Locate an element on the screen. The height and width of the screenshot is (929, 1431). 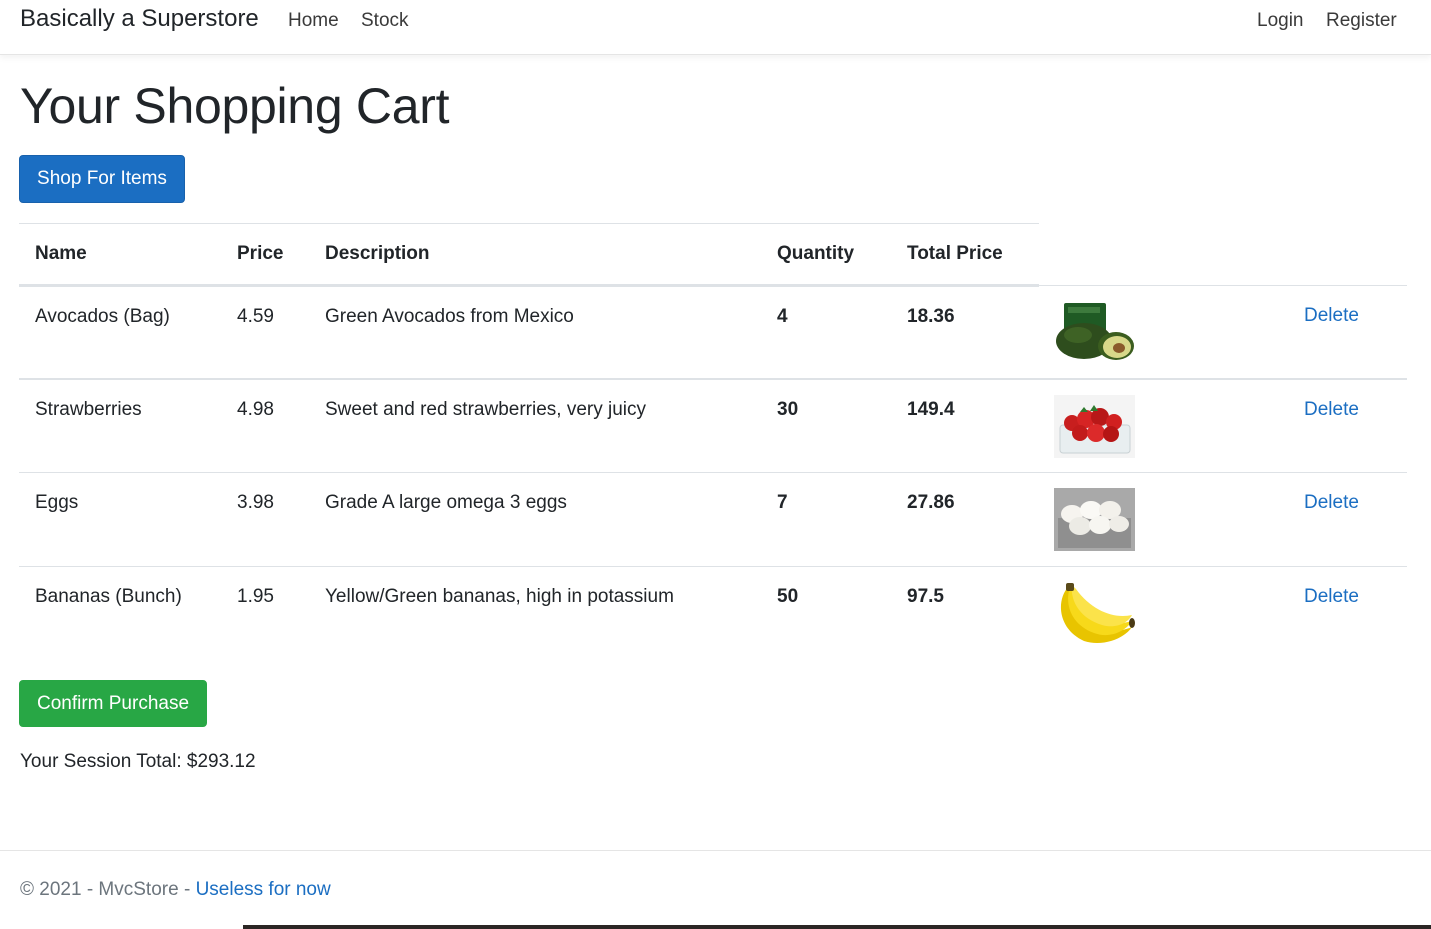
header-description: Description is located at coordinates (377, 253).